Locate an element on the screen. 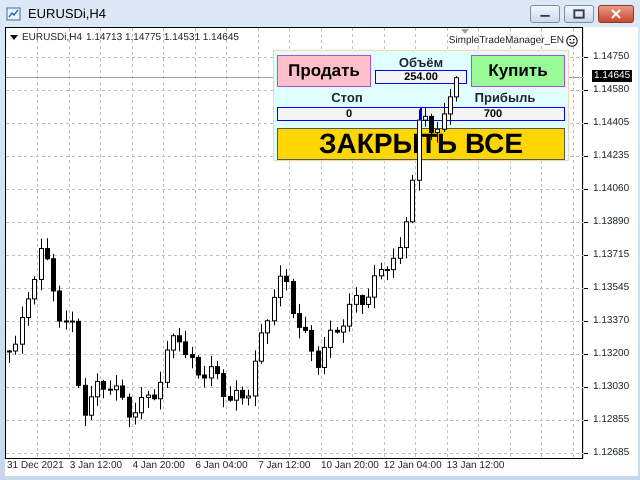 This screenshot has height=480, width=640. price-label: 1.13370 is located at coordinates (611, 321).